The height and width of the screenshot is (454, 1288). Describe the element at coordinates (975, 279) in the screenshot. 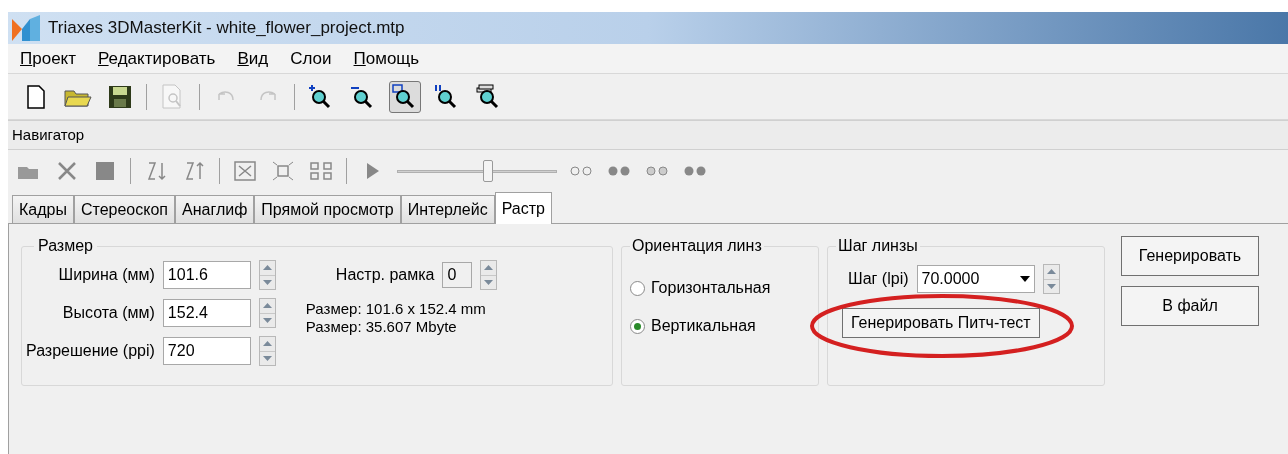

I see `pitch-combobox: 70.0000` at that location.